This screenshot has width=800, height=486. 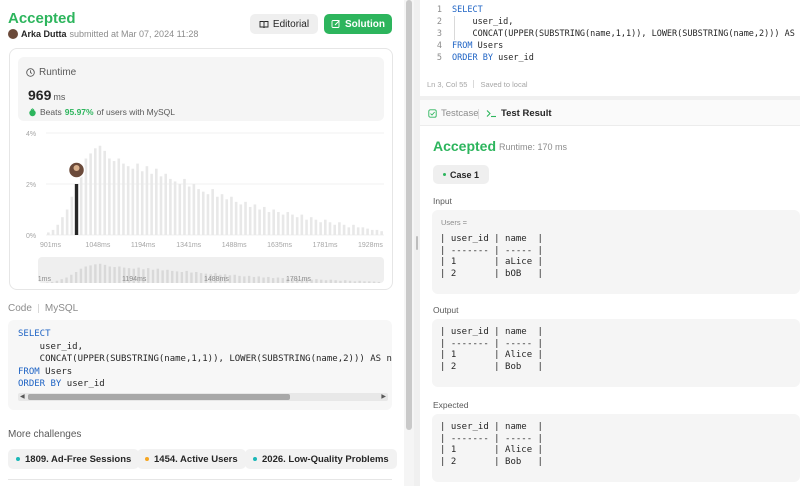 What do you see at coordinates (462, 46) in the screenshot?
I see `sql-keyword: FROM` at bounding box center [462, 46].